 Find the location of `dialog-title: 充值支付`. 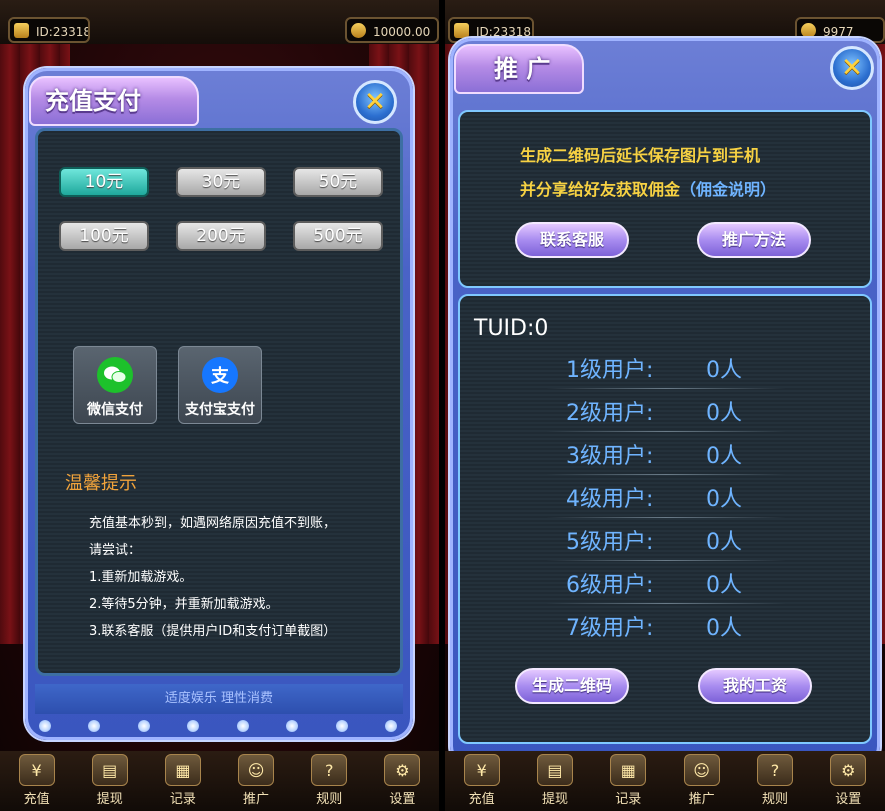

dialog-title: 充值支付 is located at coordinates (114, 101).